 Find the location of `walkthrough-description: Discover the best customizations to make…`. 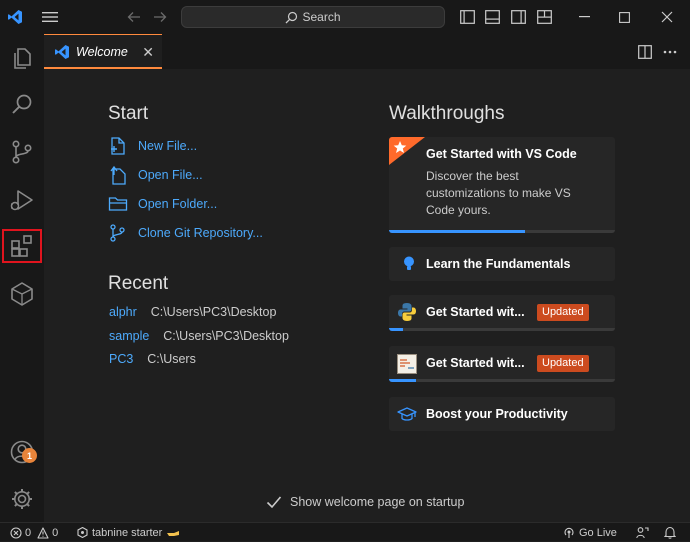

walkthrough-description: Discover the best customizations to make… is located at coordinates (498, 193).